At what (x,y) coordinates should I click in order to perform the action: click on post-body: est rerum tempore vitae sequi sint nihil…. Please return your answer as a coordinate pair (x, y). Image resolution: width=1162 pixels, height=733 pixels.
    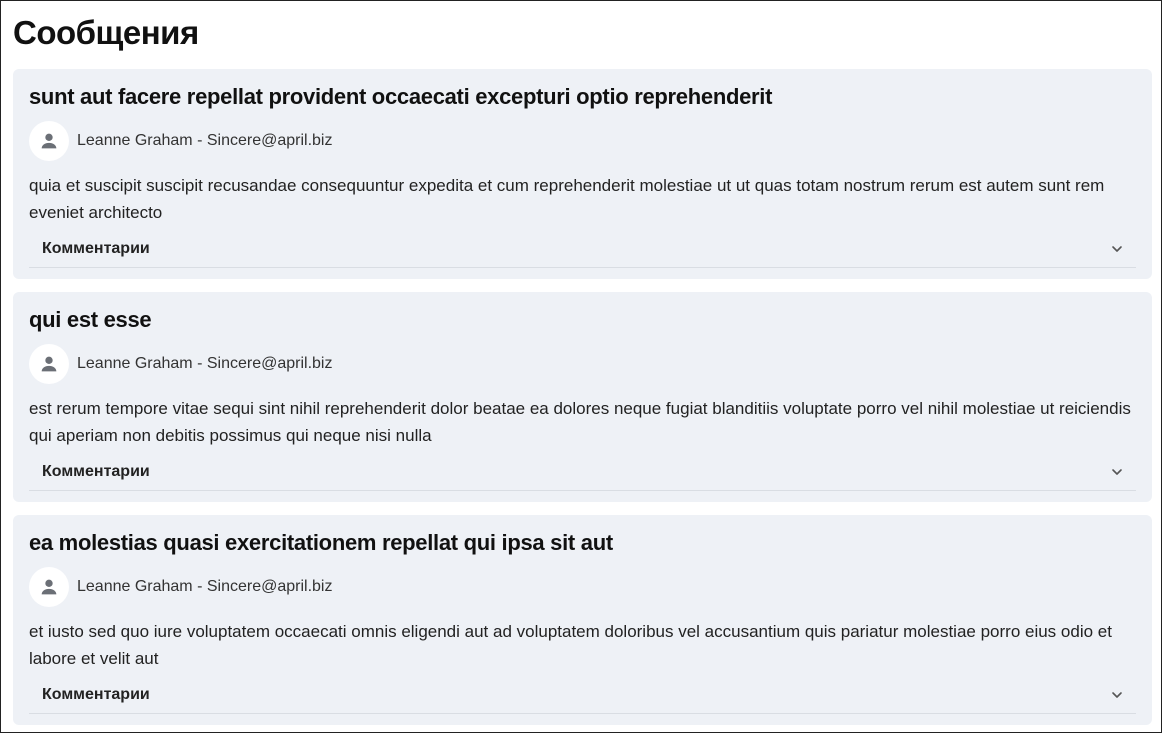
    Looking at the image, I should click on (580, 422).